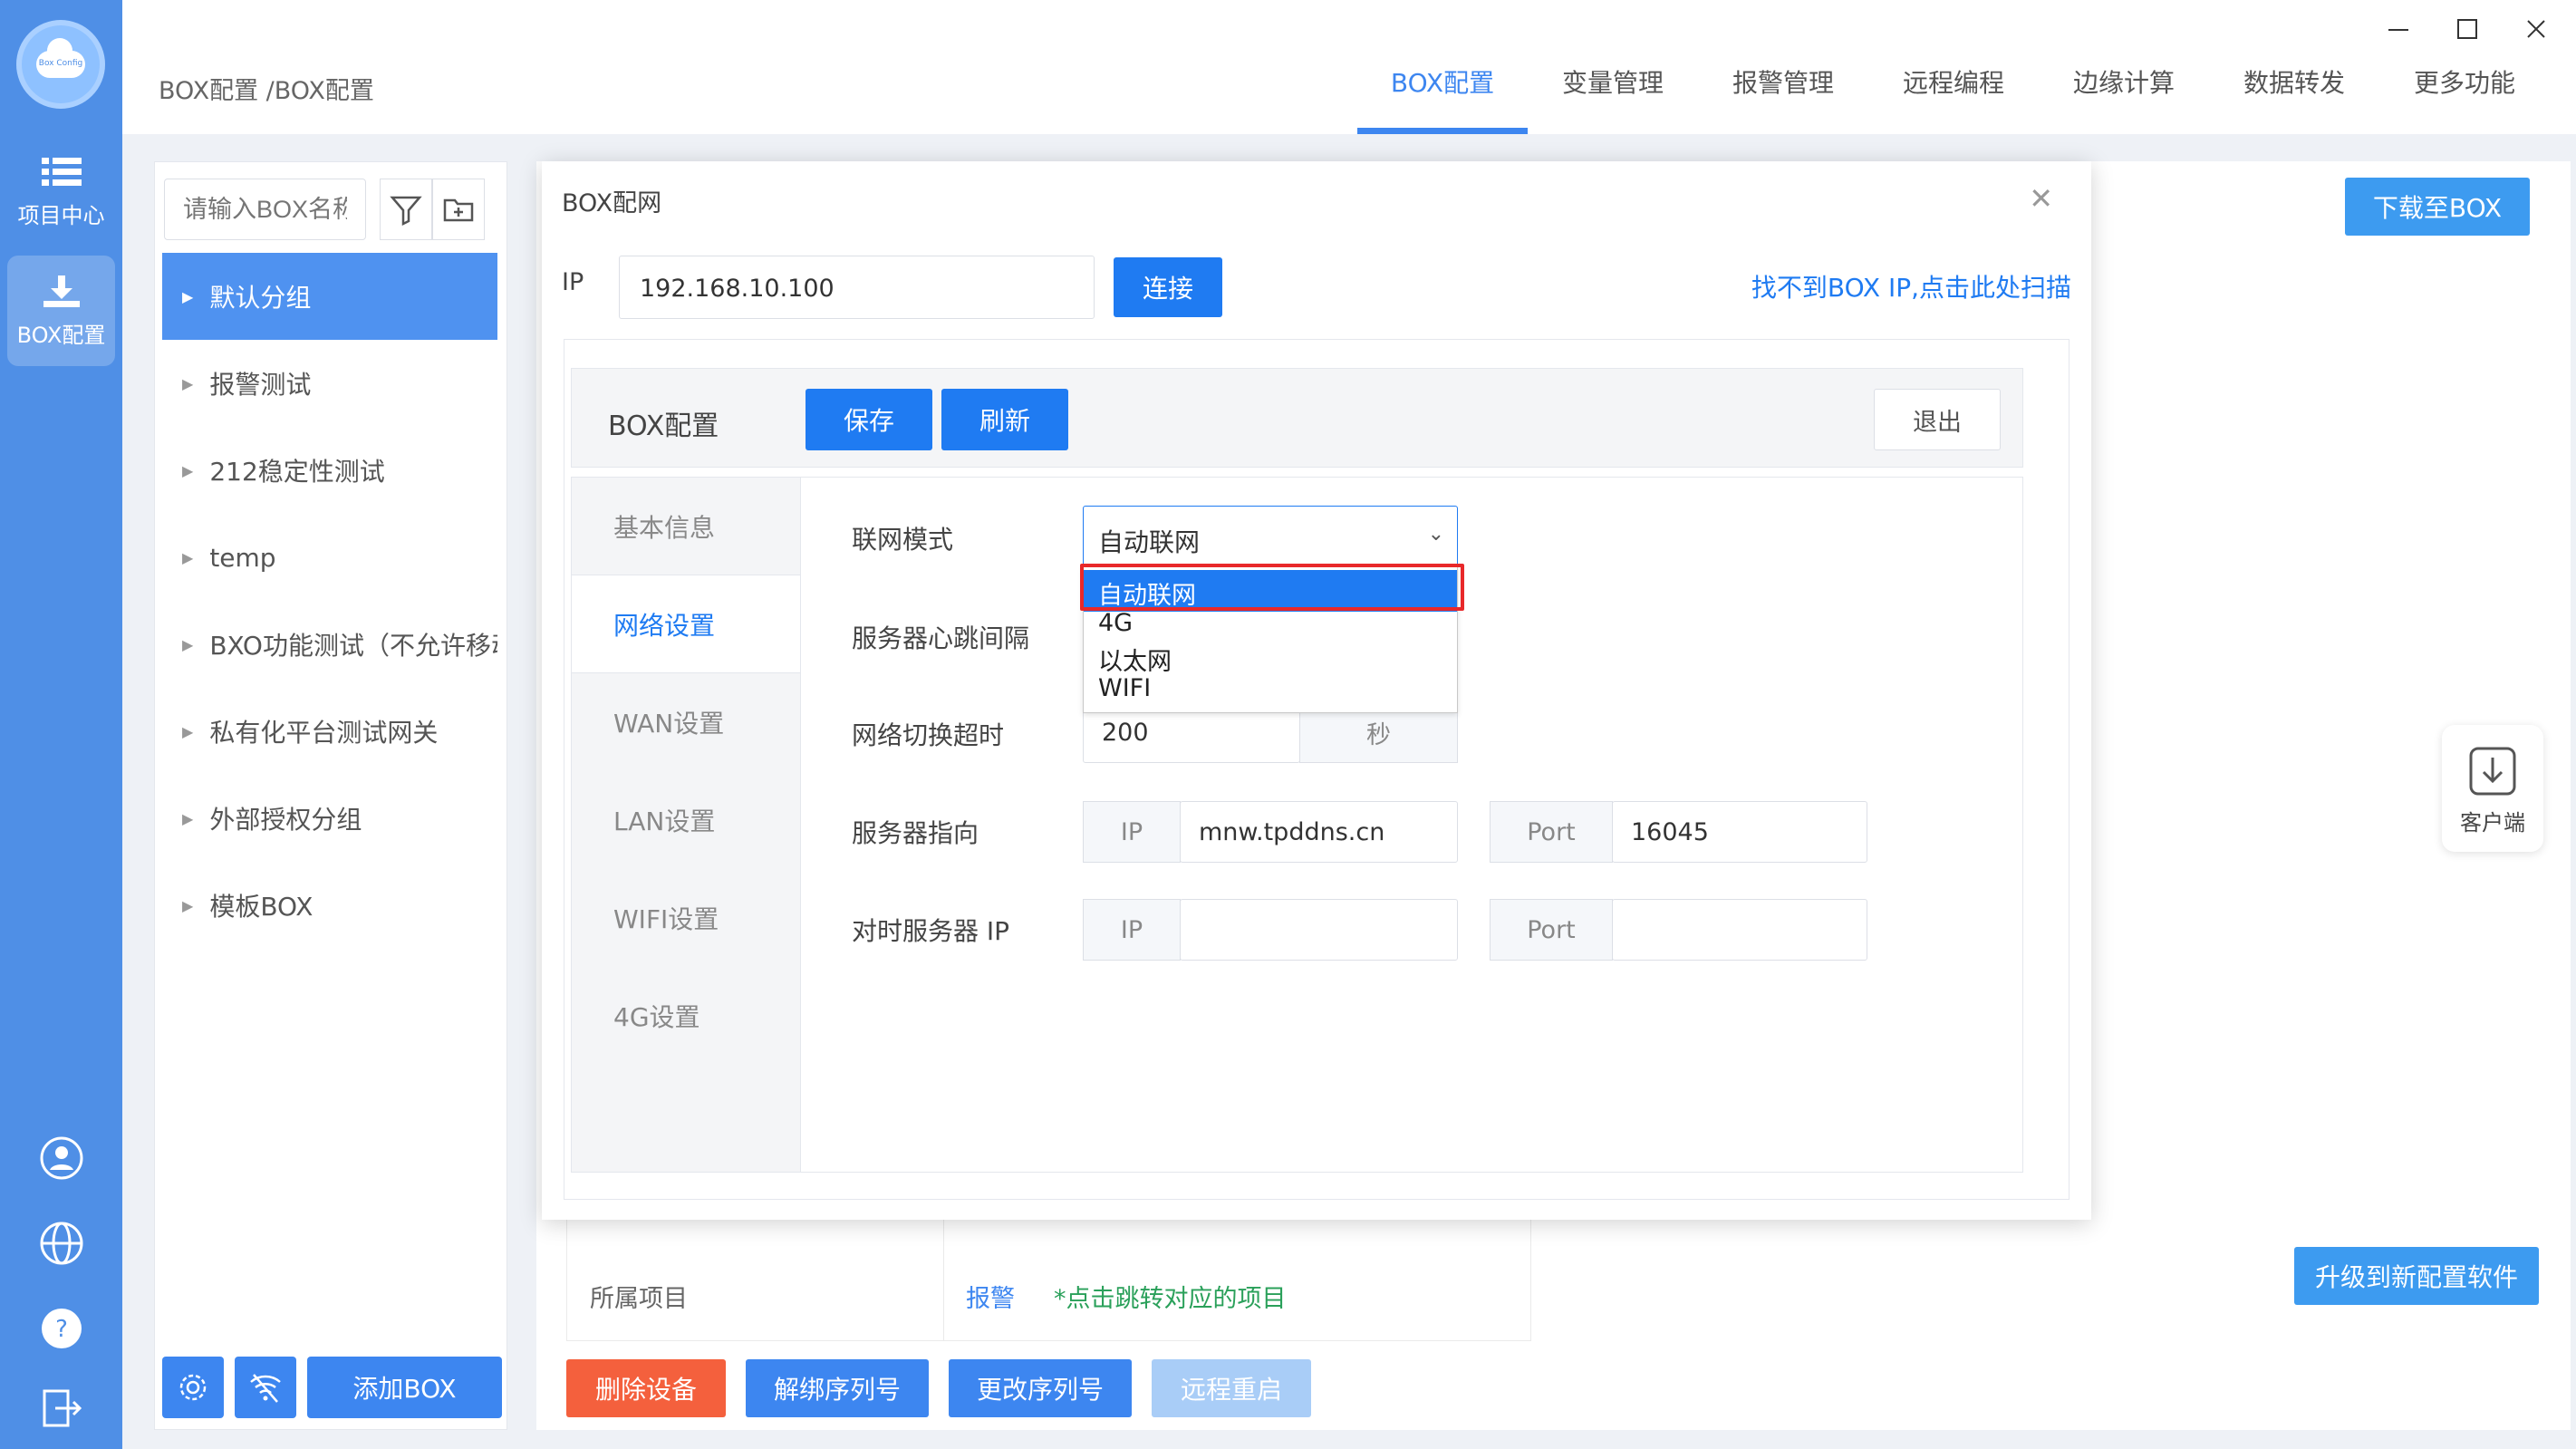 This screenshot has width=2576, height=1449. What do you see at coordinates (61, 1328) in the screenshot?
I see `help-icon: ?` at bounding box center [61, 1328].